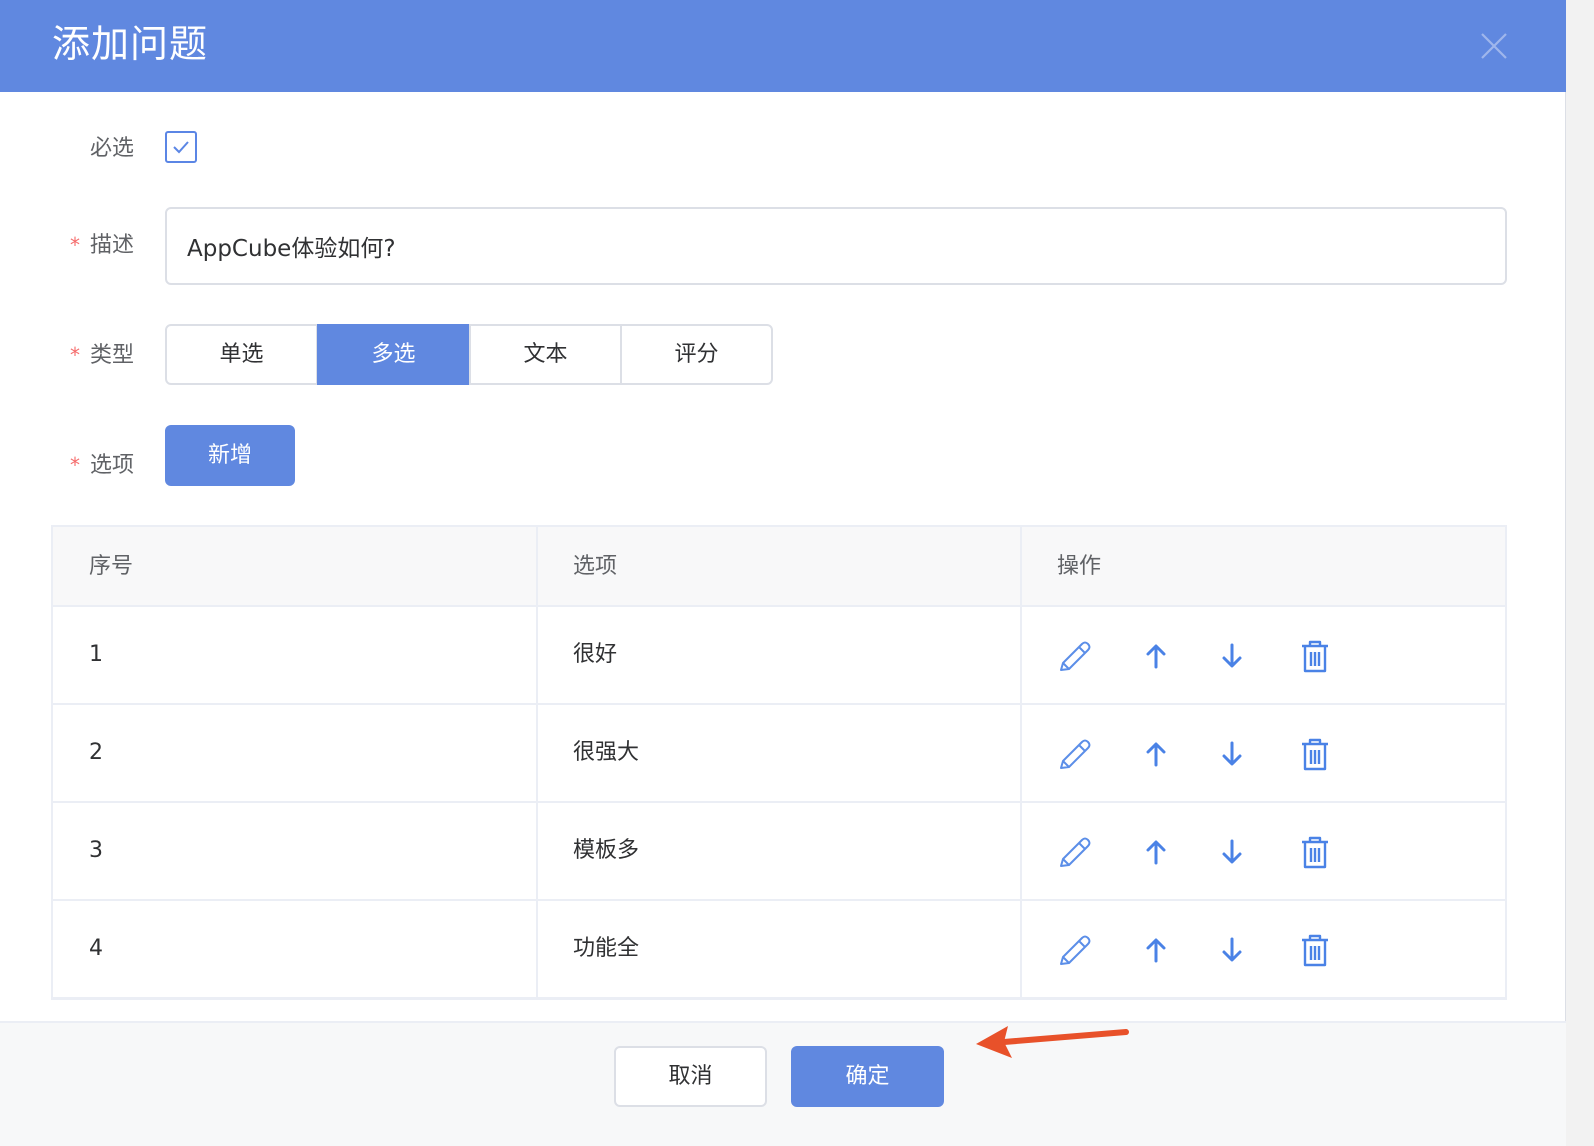 Image resolution: width=1594 pixels, height=1146 pixels. I want to click on confirm-button: 确定, so click(867, 1076).